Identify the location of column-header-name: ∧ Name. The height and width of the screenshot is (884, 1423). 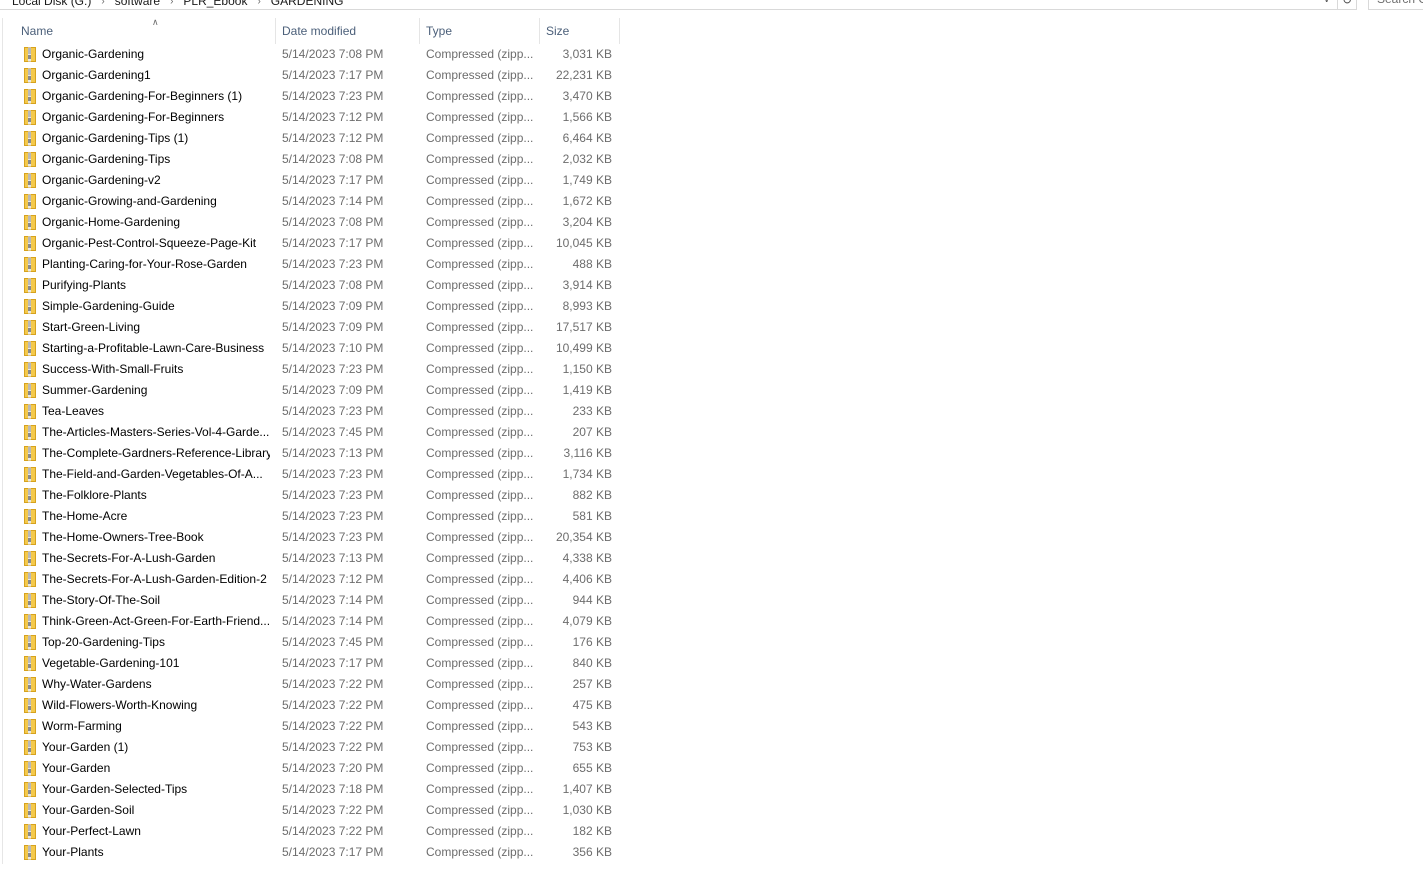
(144, 30).